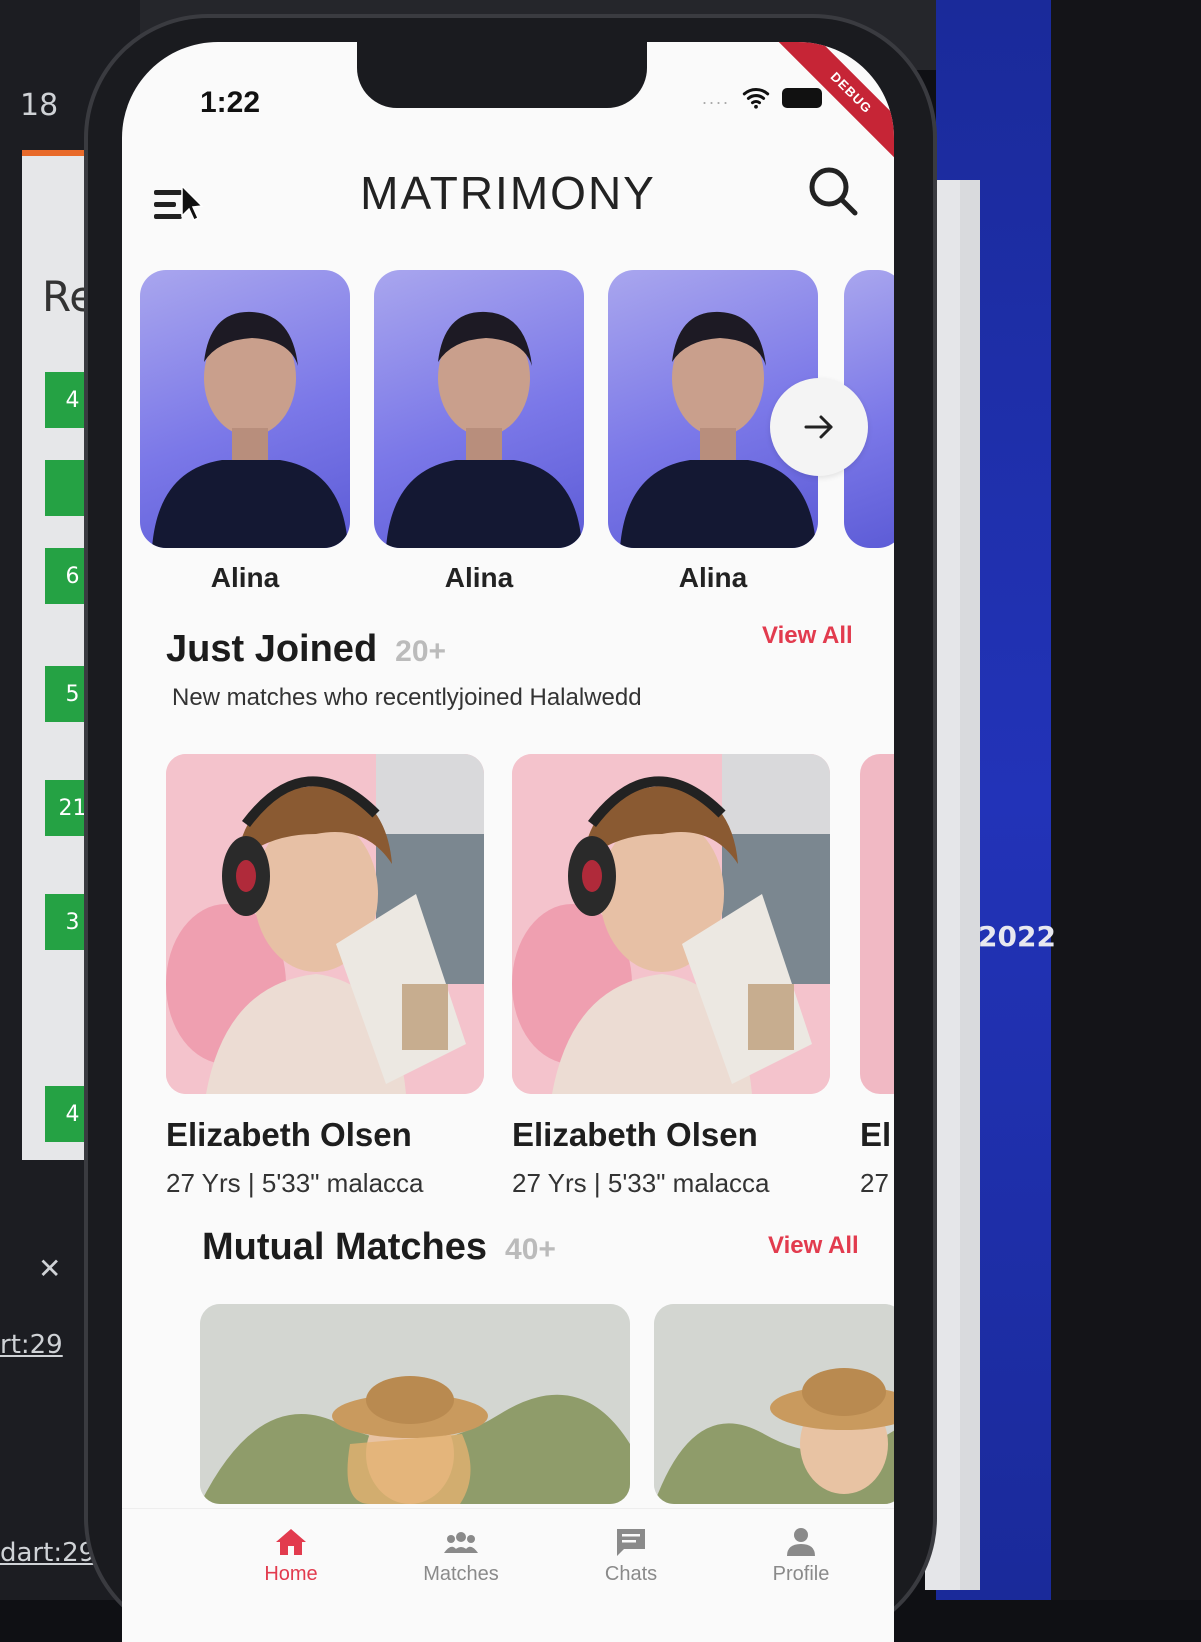 This screenshot has height=1642, width=1201. What do you see at coordinates (47, 1553) in the screenshot?
I see `ide-link: dart:29` at bounding box center [47, 1553].